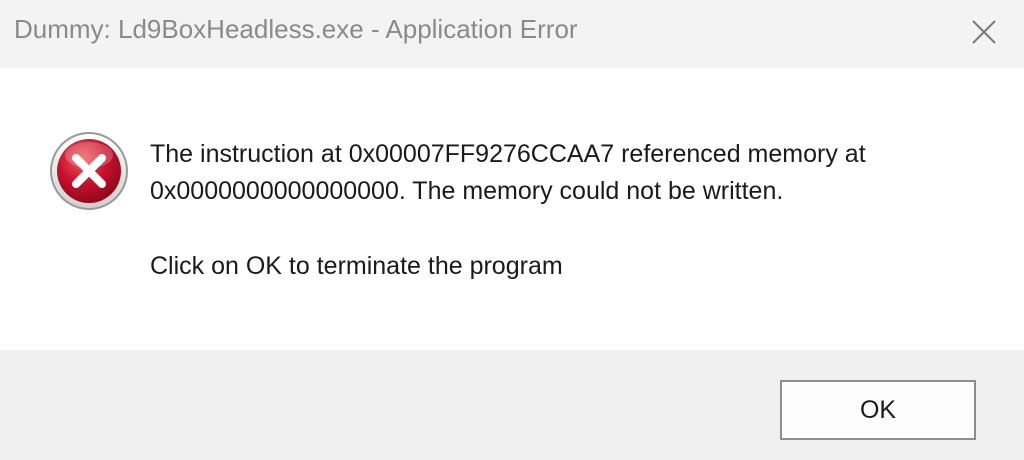 The image size is (1024, 460). I want to click on close-icon, so click(984, 32).